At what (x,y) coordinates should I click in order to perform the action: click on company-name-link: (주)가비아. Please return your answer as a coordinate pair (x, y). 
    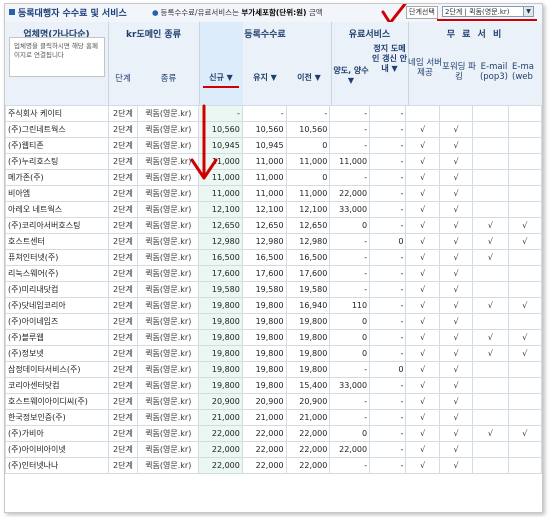
    Looking at the image, I should click on (57, 433).